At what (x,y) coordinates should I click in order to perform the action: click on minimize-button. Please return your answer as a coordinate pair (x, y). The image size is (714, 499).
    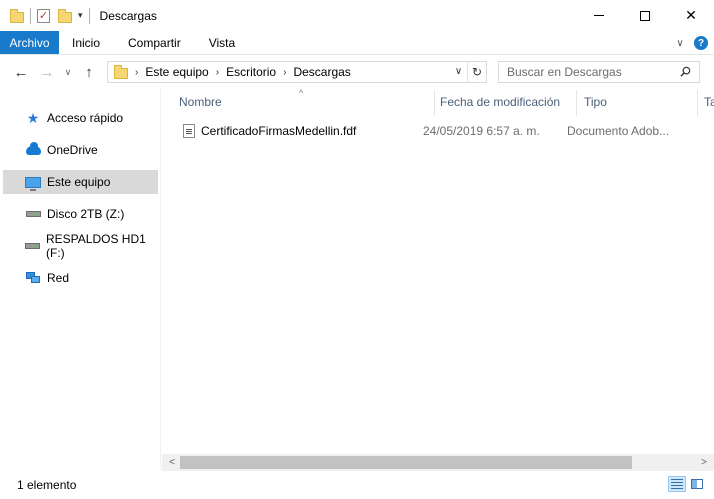
    Looking at the image, I should click on (599, 15).